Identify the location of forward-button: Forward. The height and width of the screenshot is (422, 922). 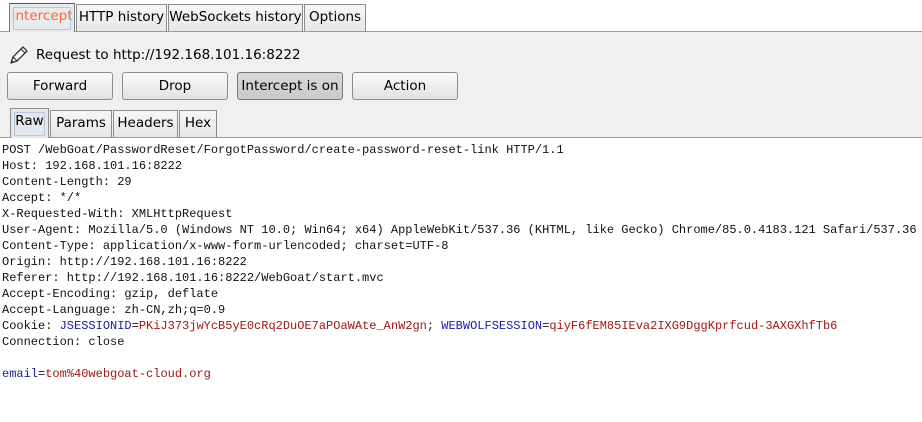
(60, 86).